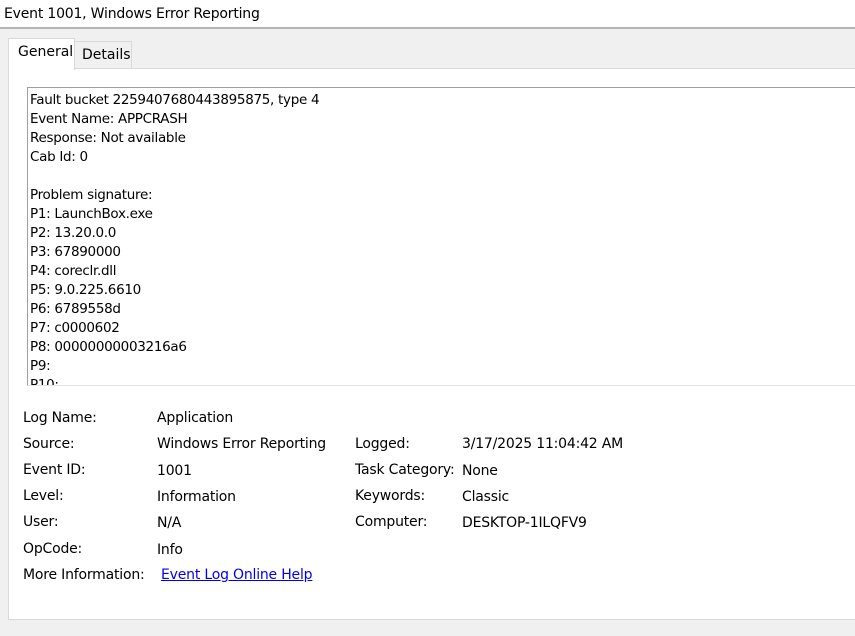  Describe the element at coordinates (85, 290) in the screenshot. I see `description-line: P5: 9.0.225.6610` at that location.